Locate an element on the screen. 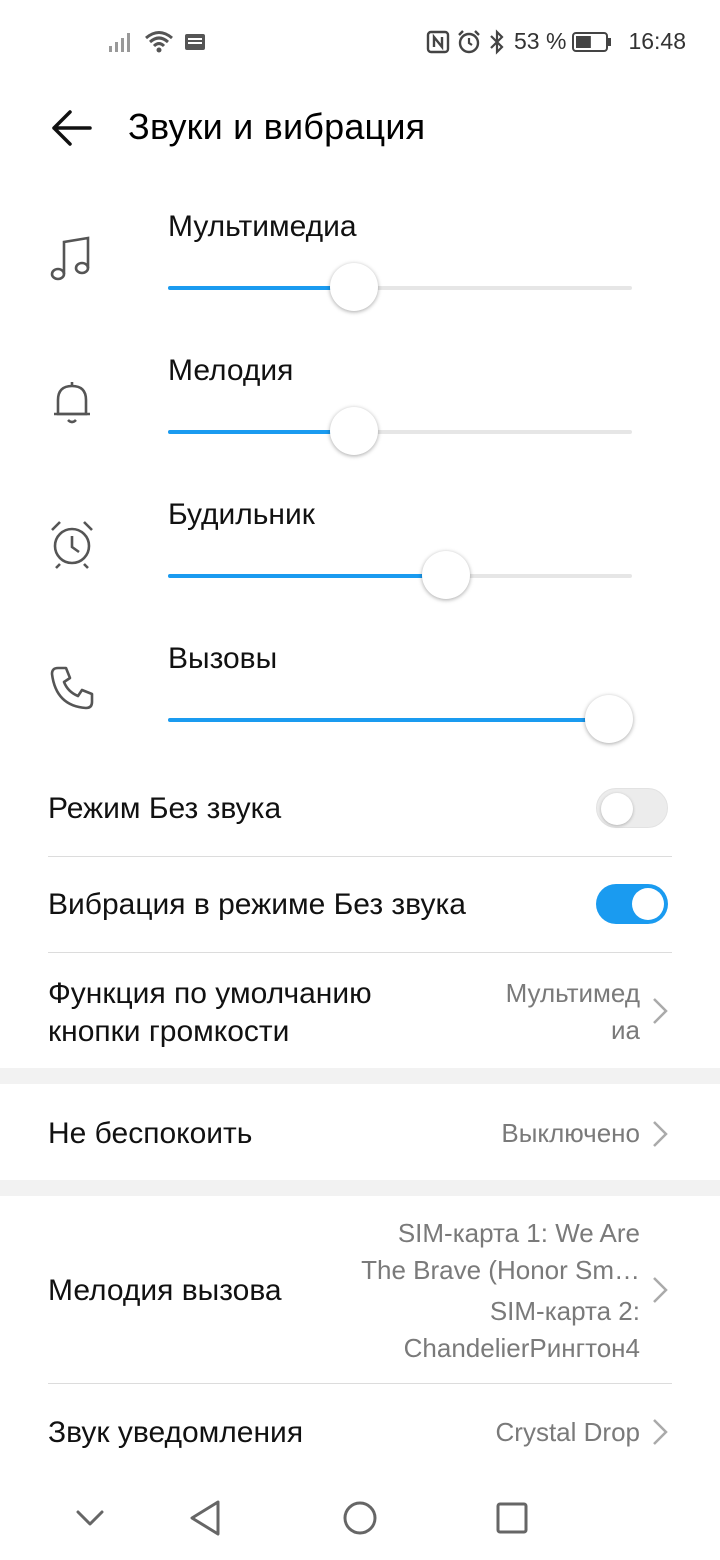 Image resolution: width=720 pixels, height=1560 pixels. dnd-row: Не беспокоить Выключено is located at coordinates (360, 1132).